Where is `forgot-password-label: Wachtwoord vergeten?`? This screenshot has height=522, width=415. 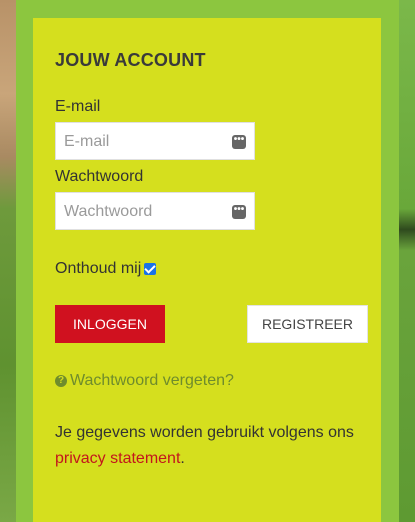 forgot-password-label: Wachtwoord vergeten? is located at coordinates (152, 381).